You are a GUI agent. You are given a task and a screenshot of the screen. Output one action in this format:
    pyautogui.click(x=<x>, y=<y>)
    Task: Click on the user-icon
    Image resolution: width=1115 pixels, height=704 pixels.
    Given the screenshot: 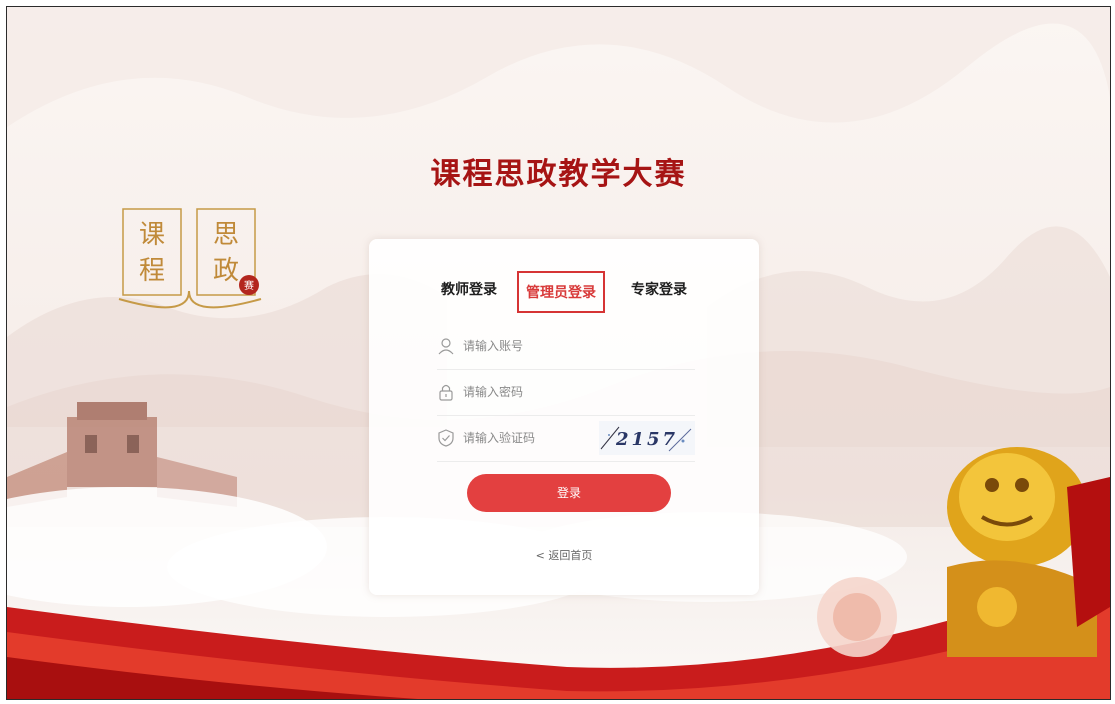 What is the action you would take?
    pyautogui.click(x=446, y=346)
    